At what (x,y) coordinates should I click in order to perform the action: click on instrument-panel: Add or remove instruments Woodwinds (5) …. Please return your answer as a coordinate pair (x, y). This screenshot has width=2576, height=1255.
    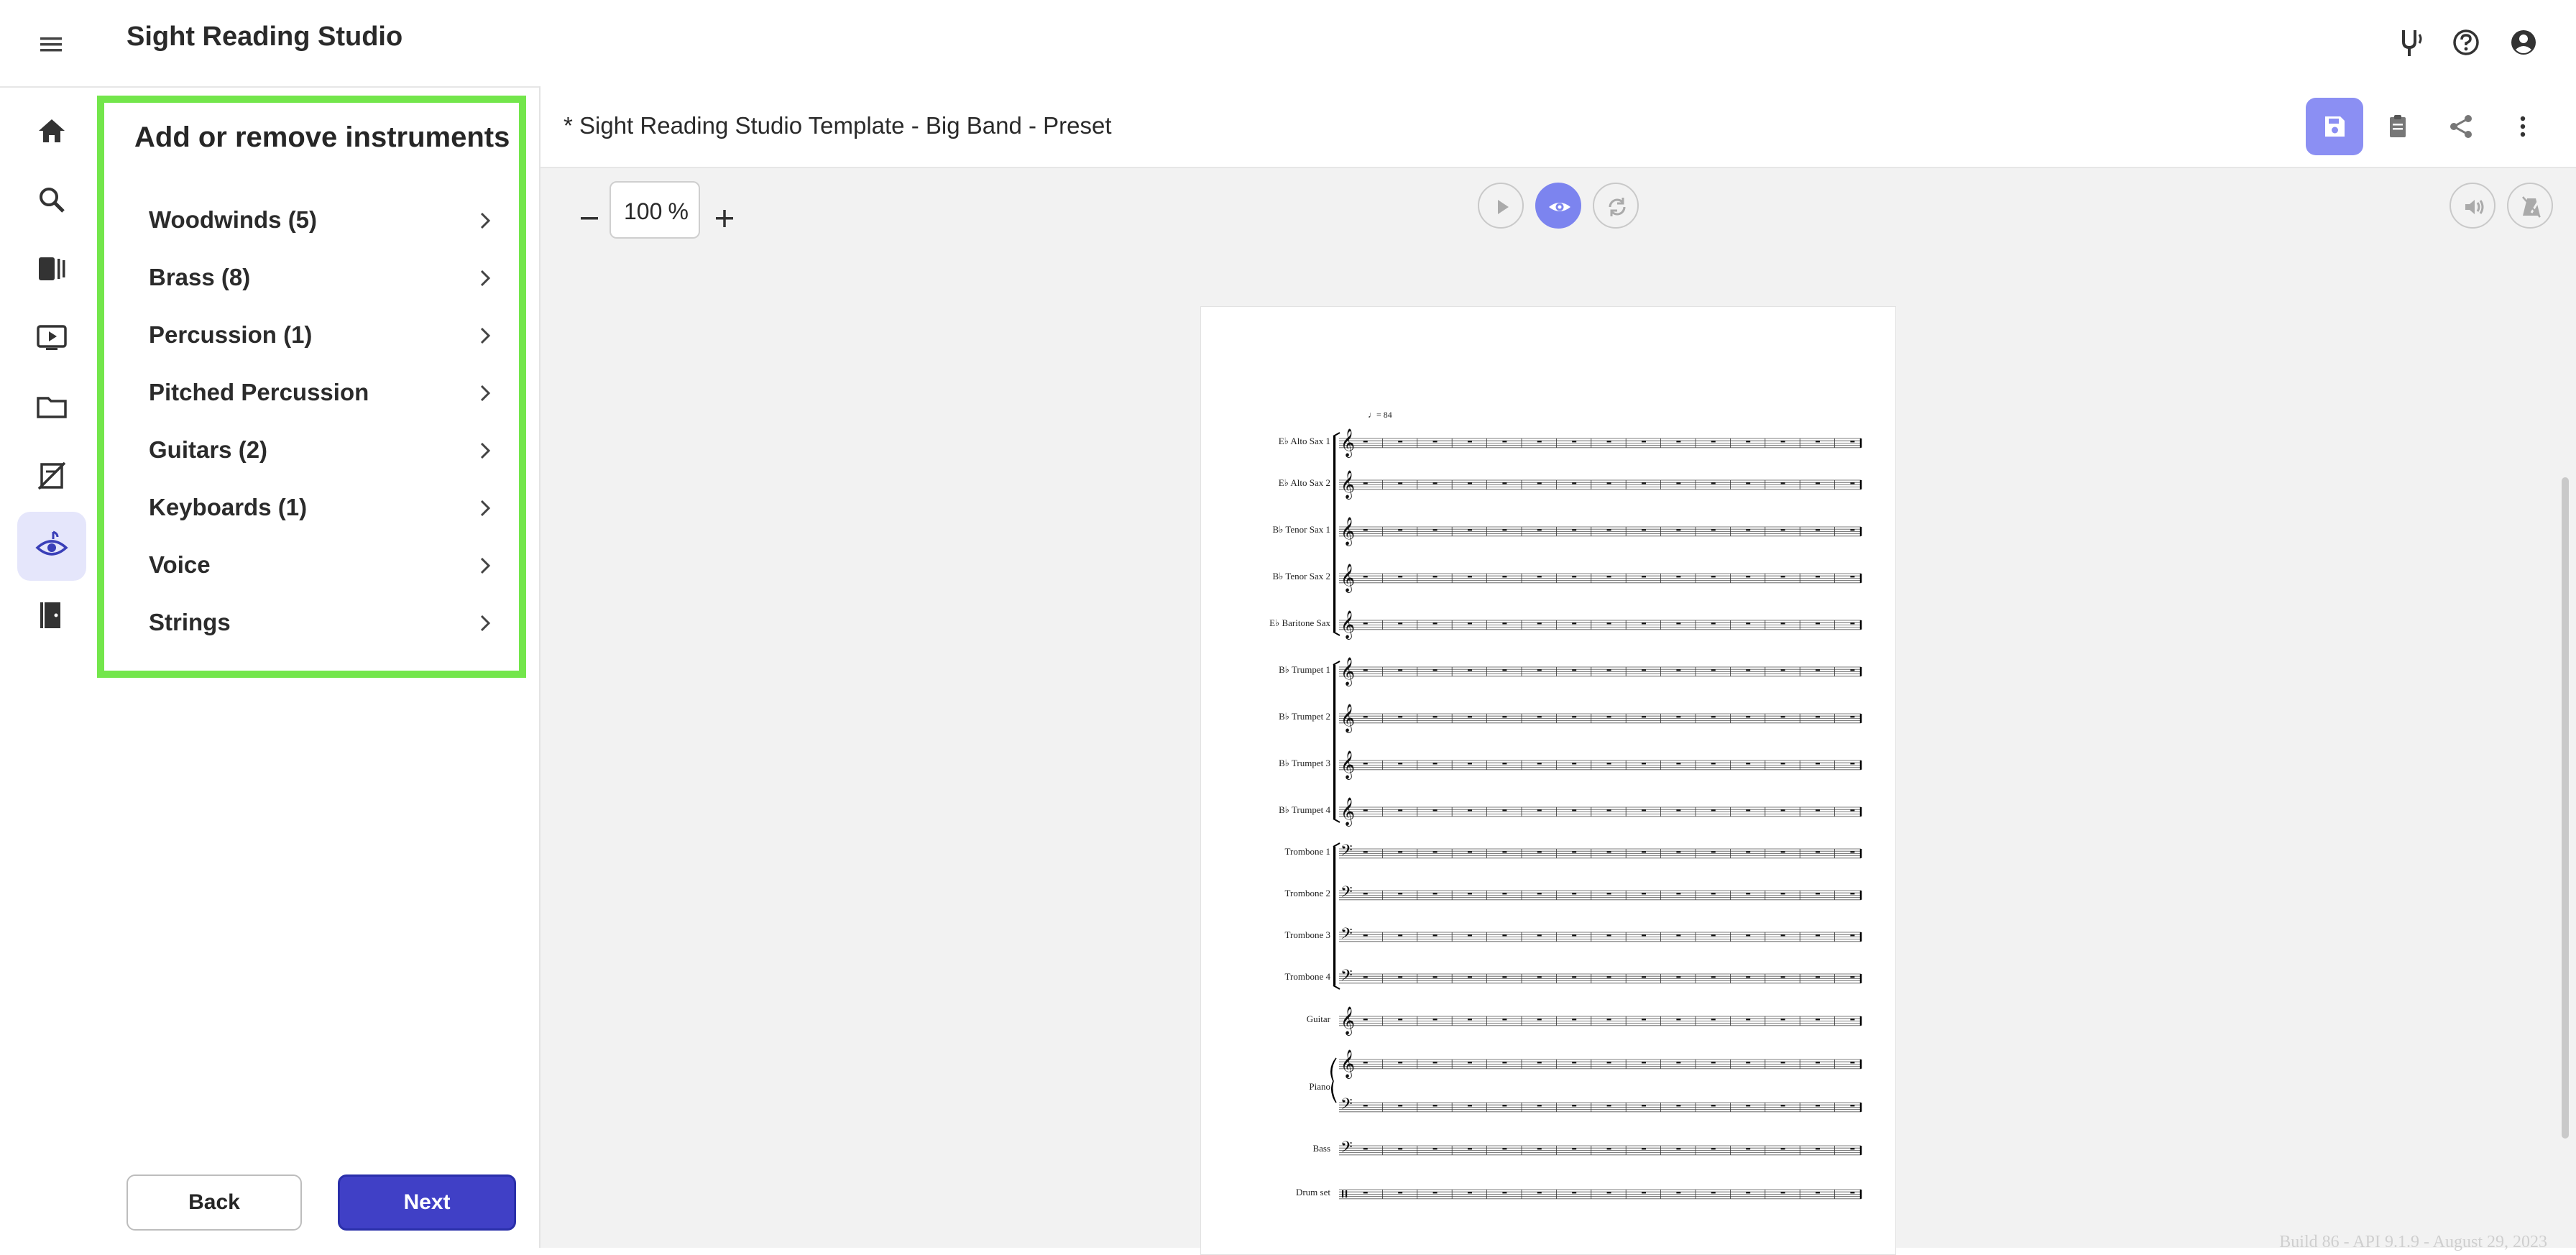
    Looking at the image, I should click on (311, 387).